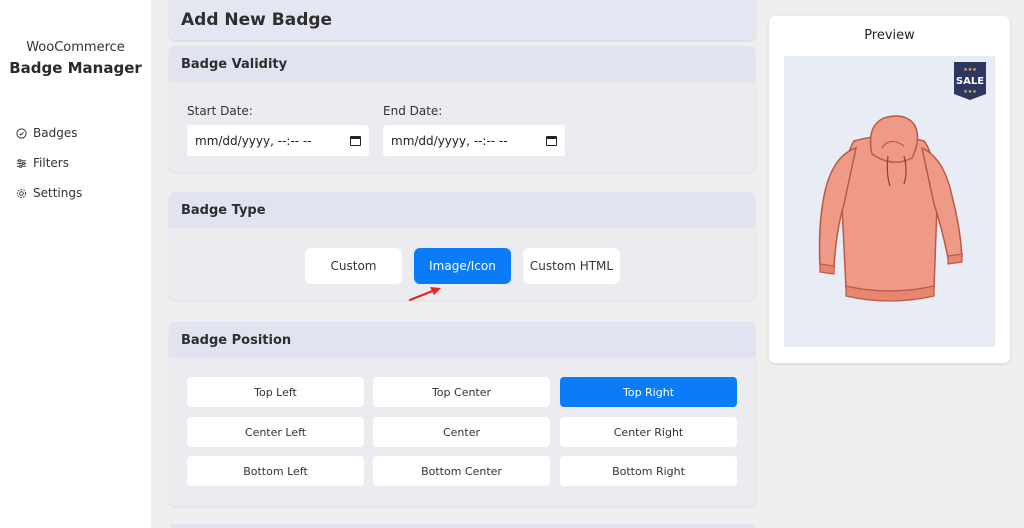 This screenshot has width=1024, height=528. Describe the element at coordinates (58, 193) in the screenshot. I see `sidebar-item-label: Settings` at that location.